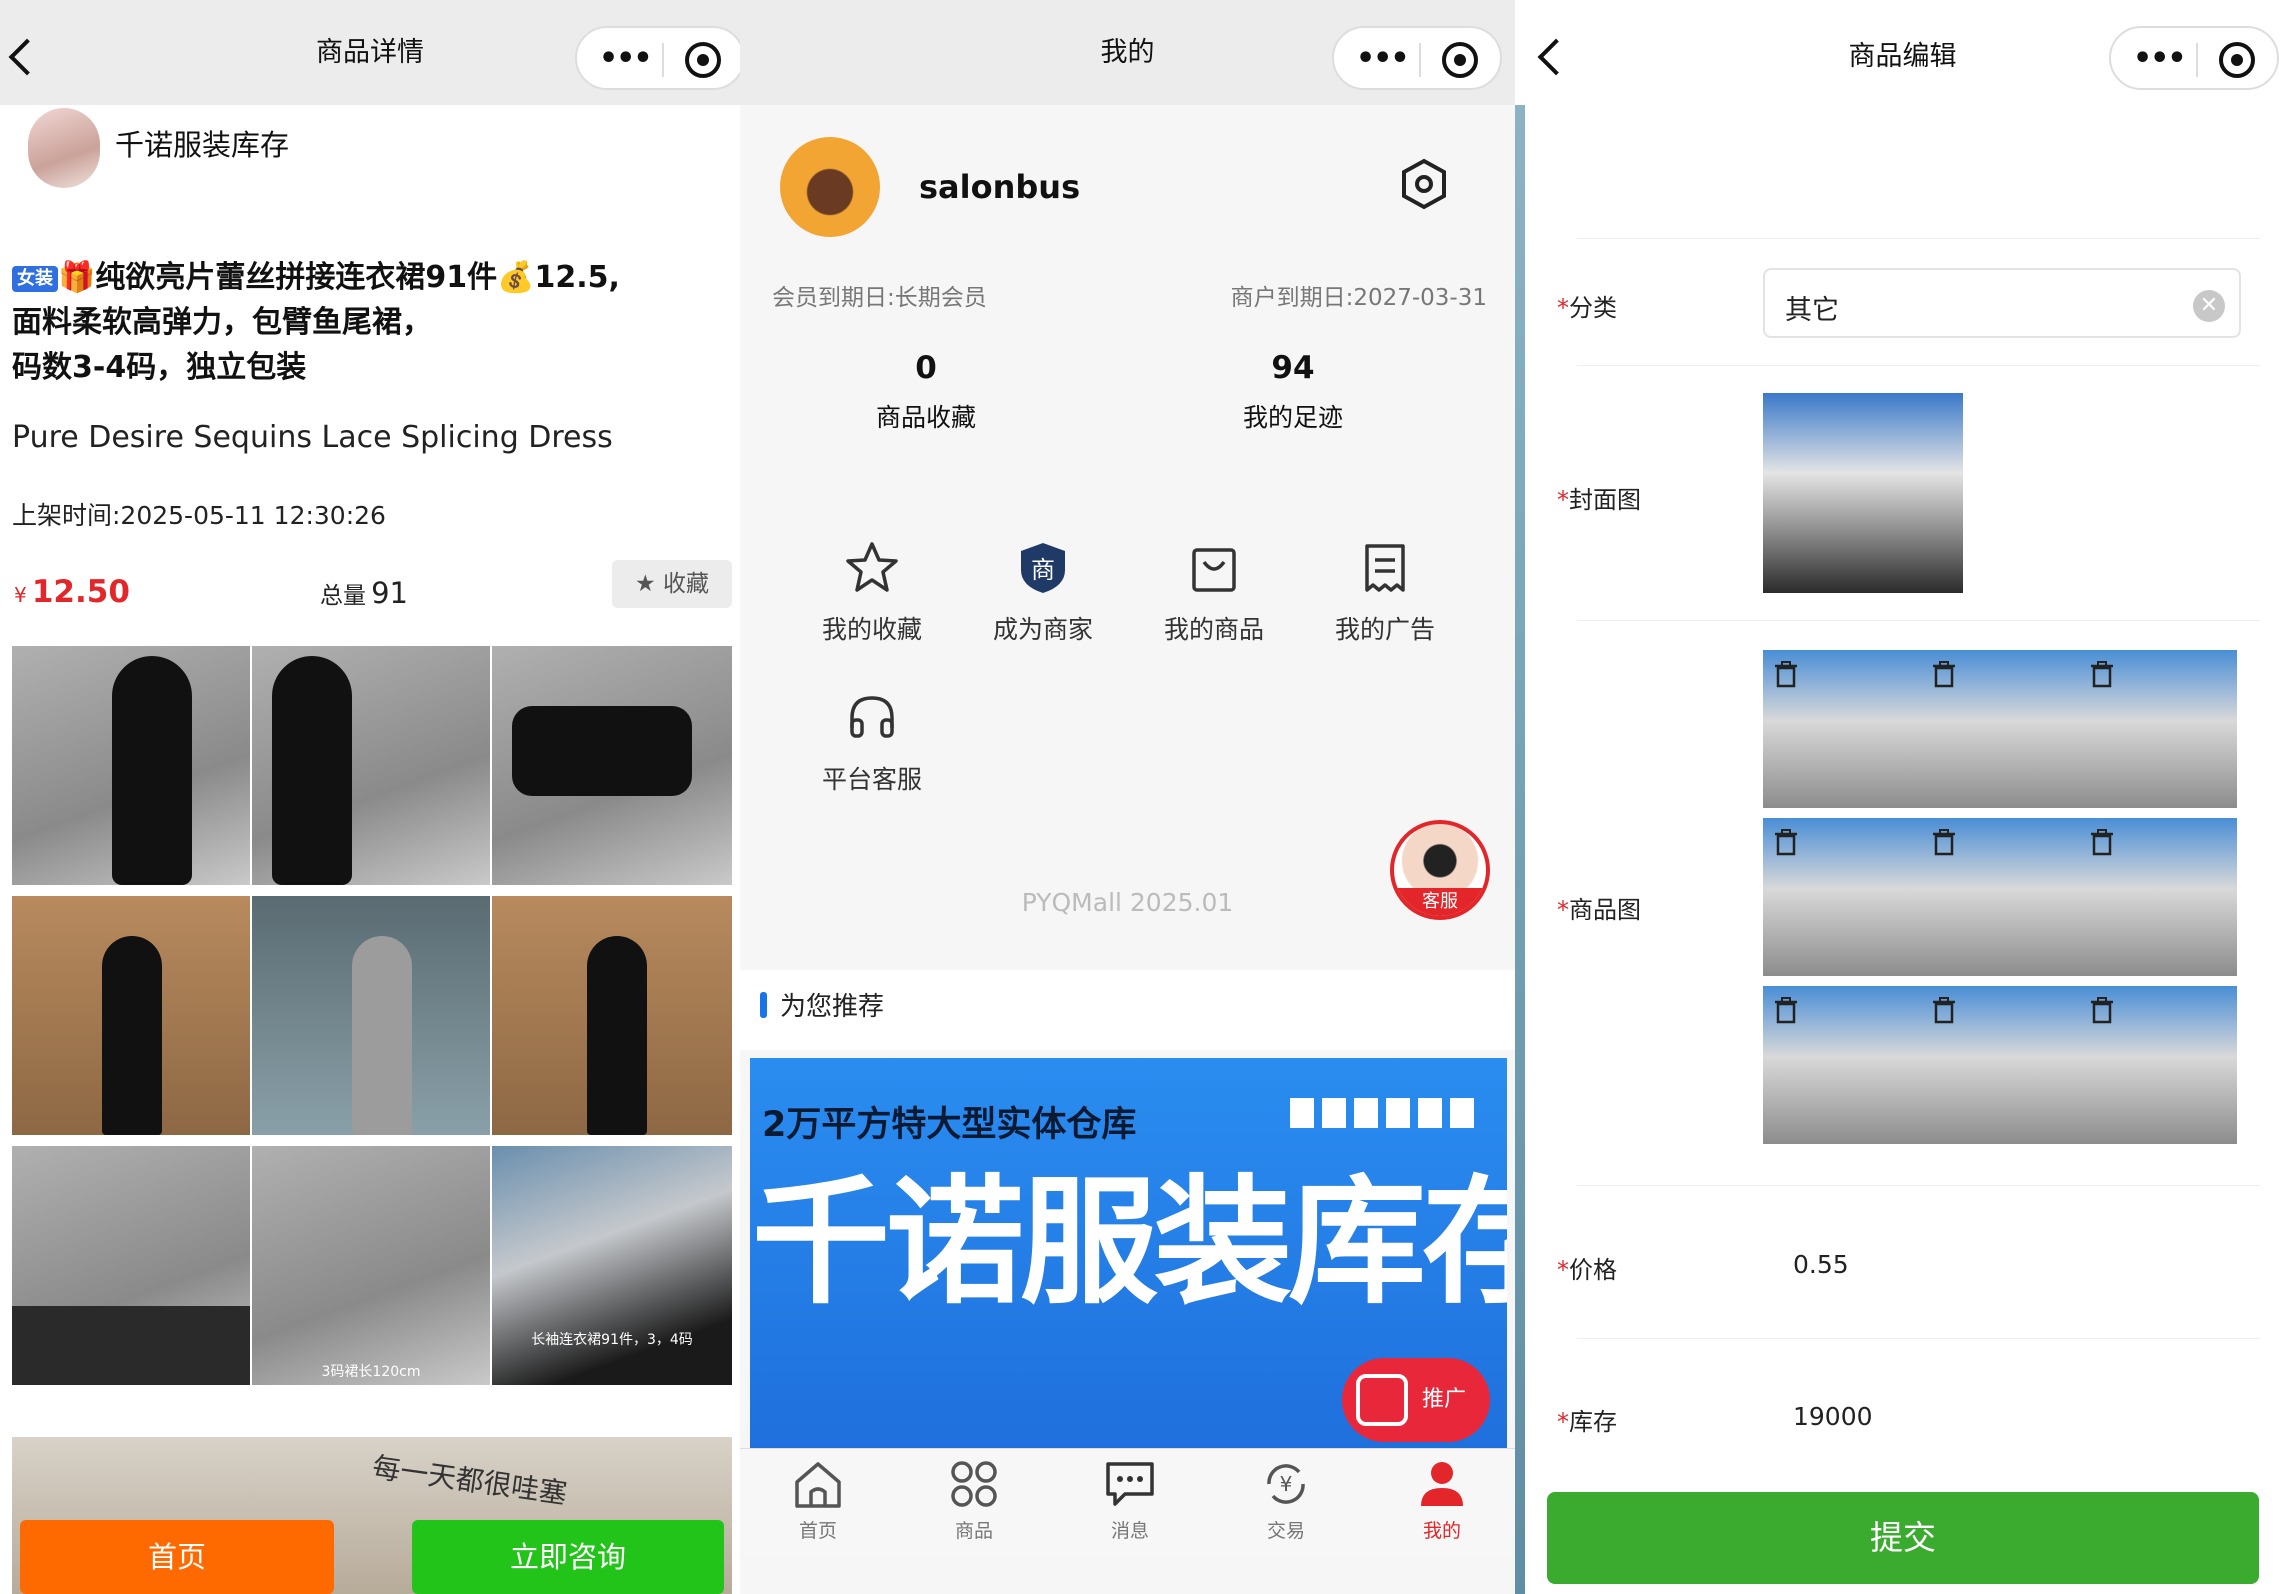 The height and width of the screenshot is (1594, 2290). Describe the element at coordinates (1442, 1500) in the screenshot. I see `tab-mine: 我的` at that location.